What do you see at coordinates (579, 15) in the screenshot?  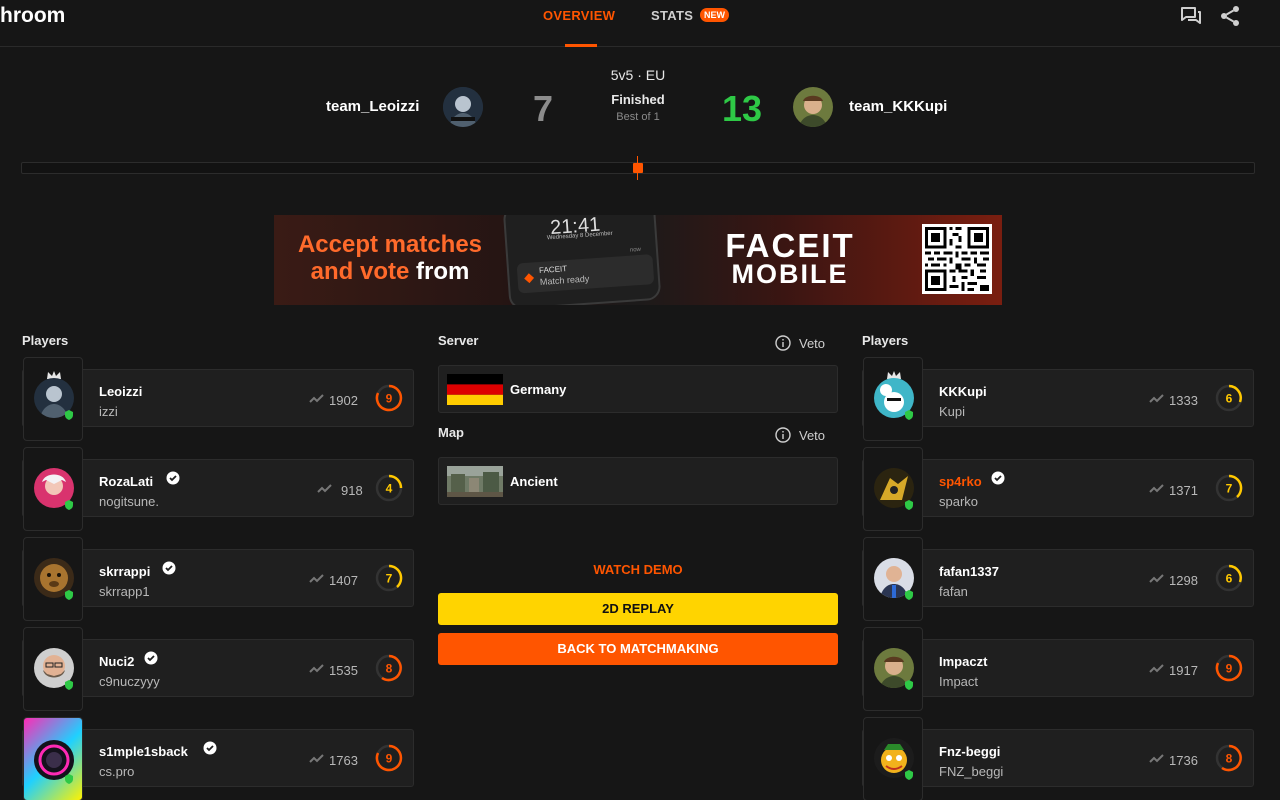 I see `tab-overview: OVERVIEW` at bounding box center [579, 15].